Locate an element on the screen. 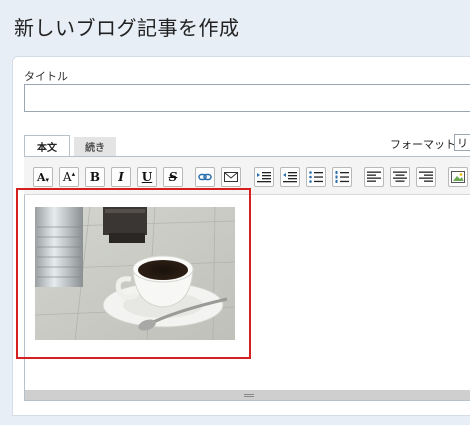 The height and width of the screenshot is (425, 470). align-left-button is located at coordinates (374, 177).